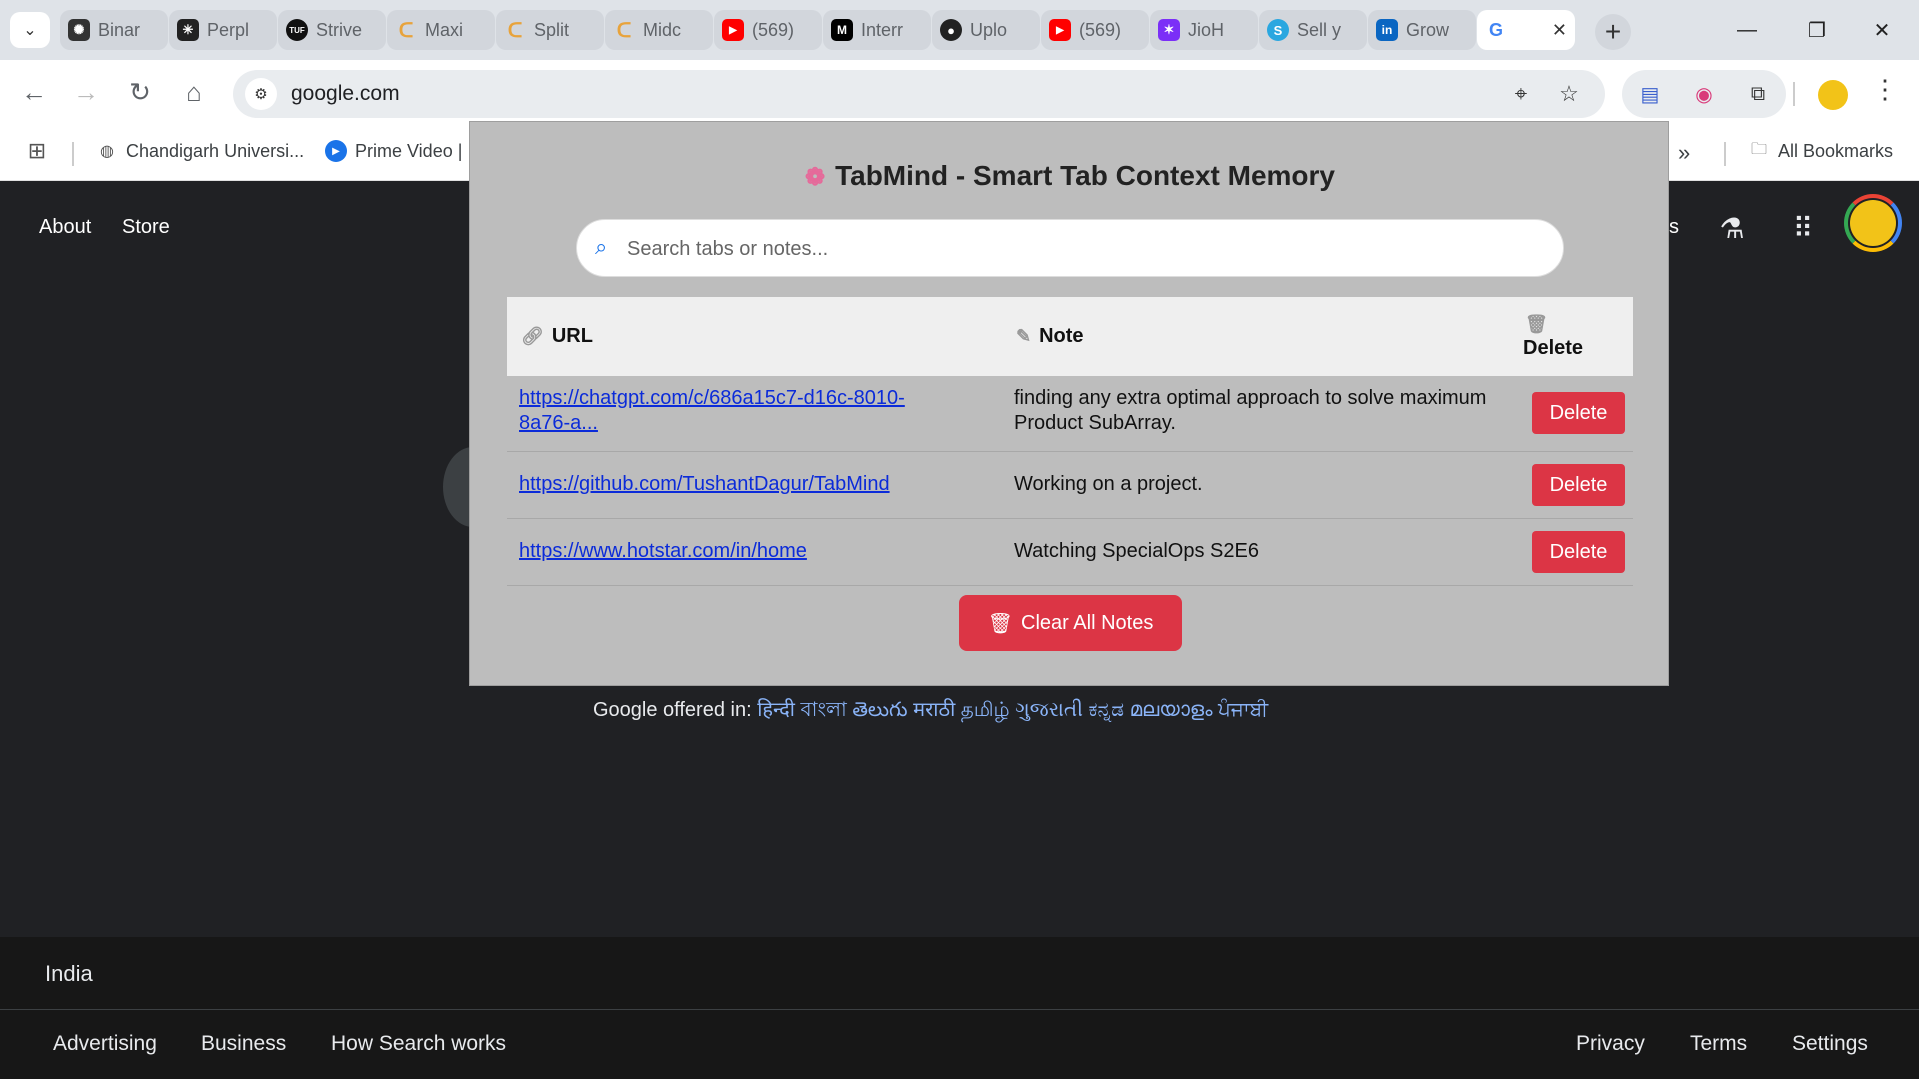  I want to click on store-link: Store, so click(146, 227).